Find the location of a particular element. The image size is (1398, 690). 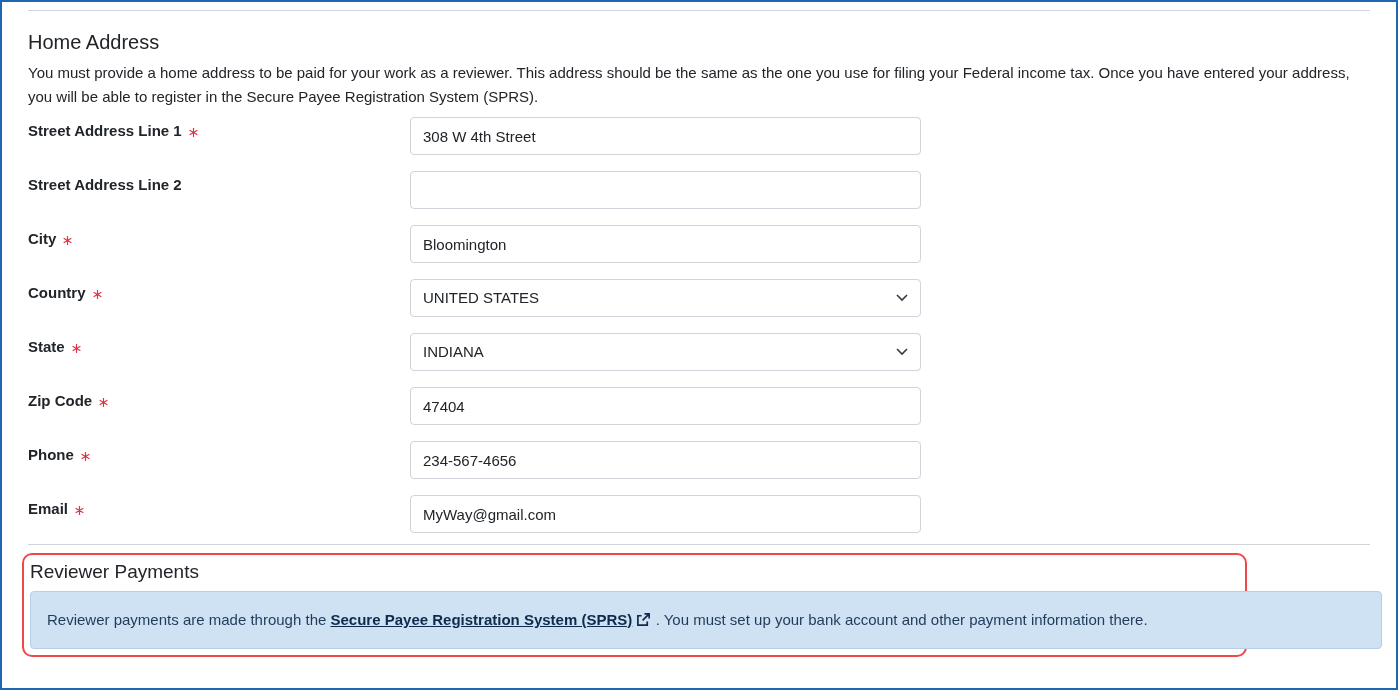

external-link-icon is located at coordinates (644, 619).